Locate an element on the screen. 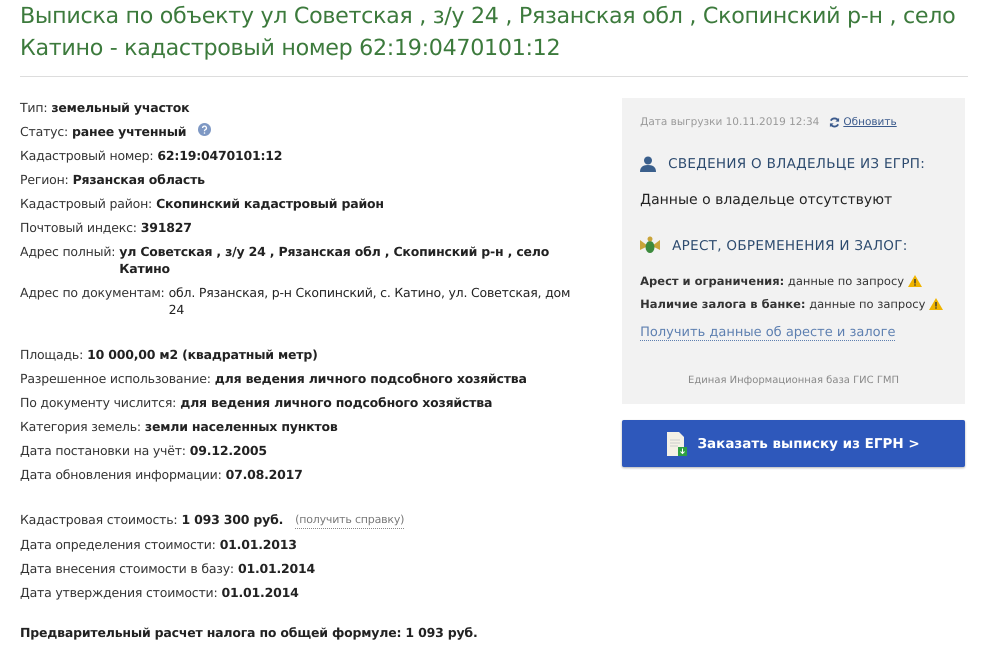  help-icon is located at coordinates (205, 129).